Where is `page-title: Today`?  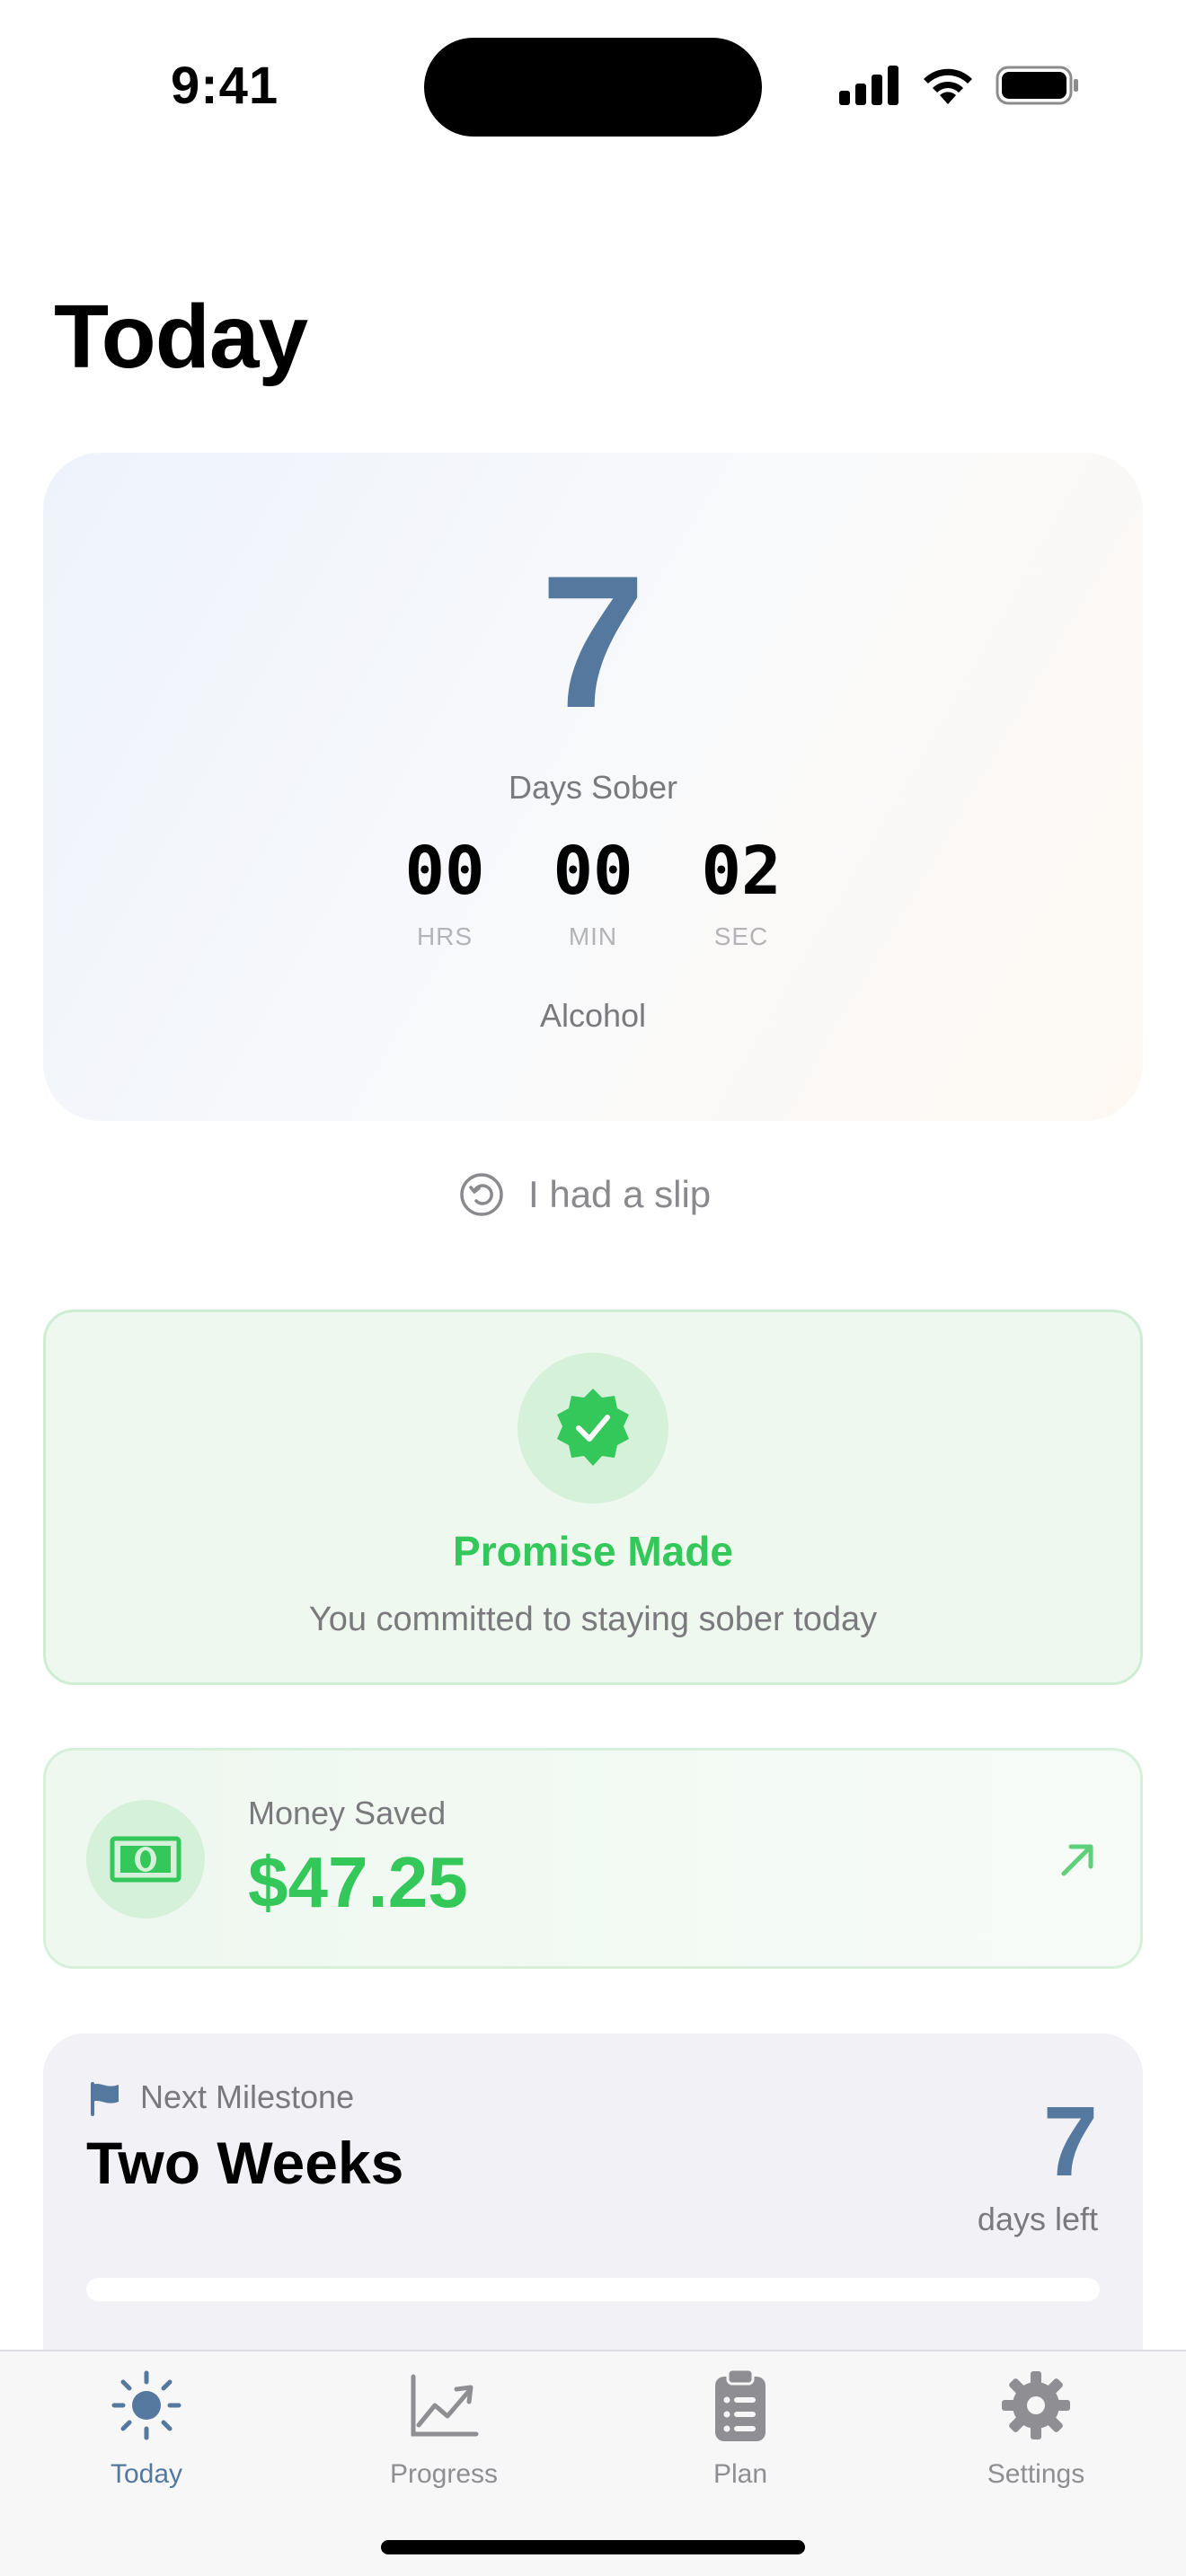 page-title: Today is located at coordinates (181, 337).